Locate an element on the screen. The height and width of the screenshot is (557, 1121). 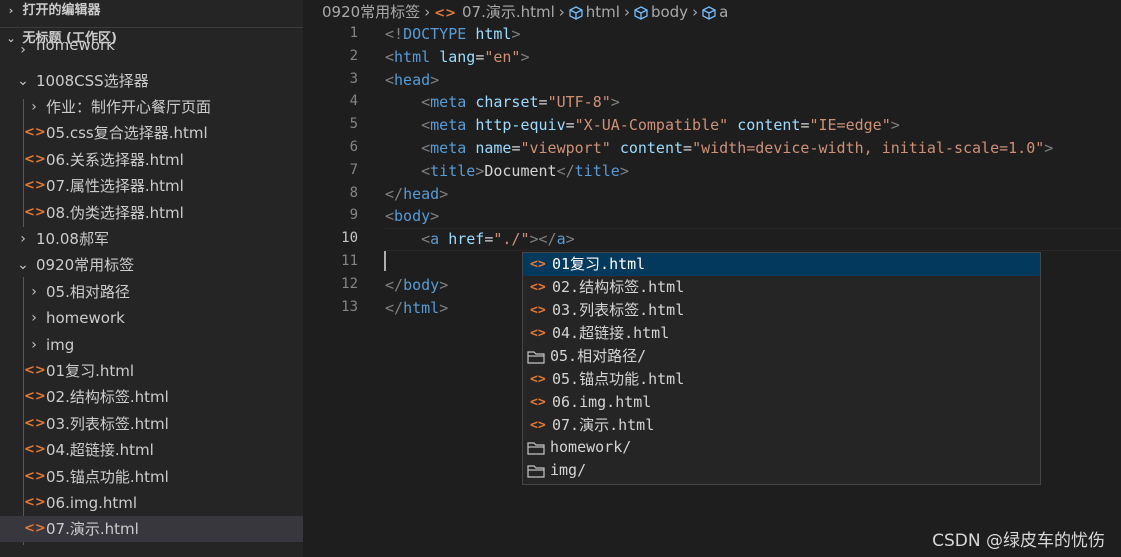
tree-item-file-selected: <> 07.演示.html is located at coordinates (151, 529).